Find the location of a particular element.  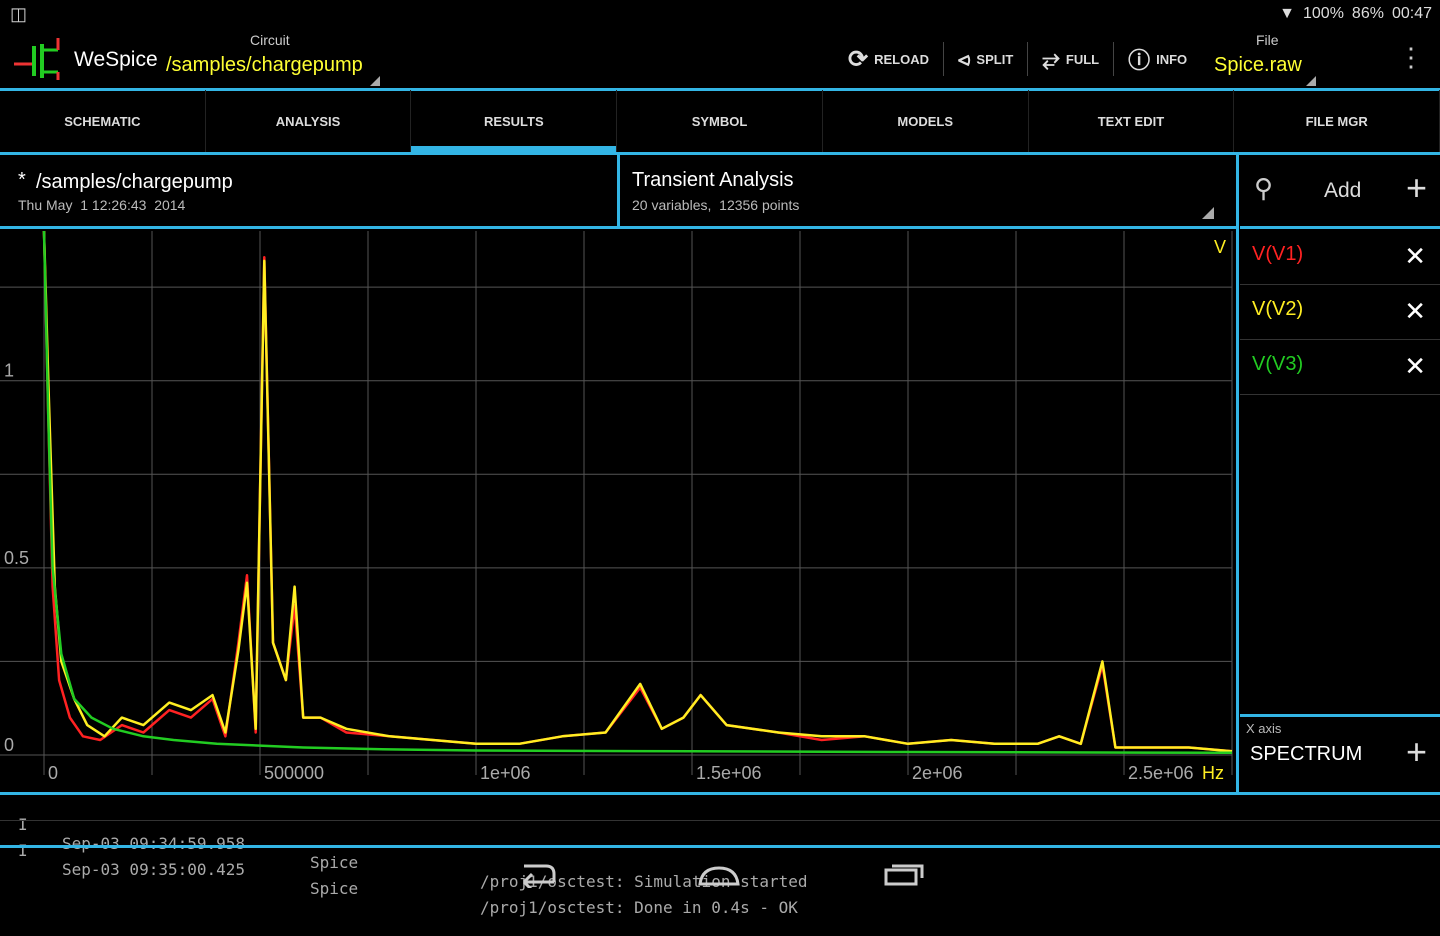

x-tick-label: 1e+06 is located at coordinates (505, 773).